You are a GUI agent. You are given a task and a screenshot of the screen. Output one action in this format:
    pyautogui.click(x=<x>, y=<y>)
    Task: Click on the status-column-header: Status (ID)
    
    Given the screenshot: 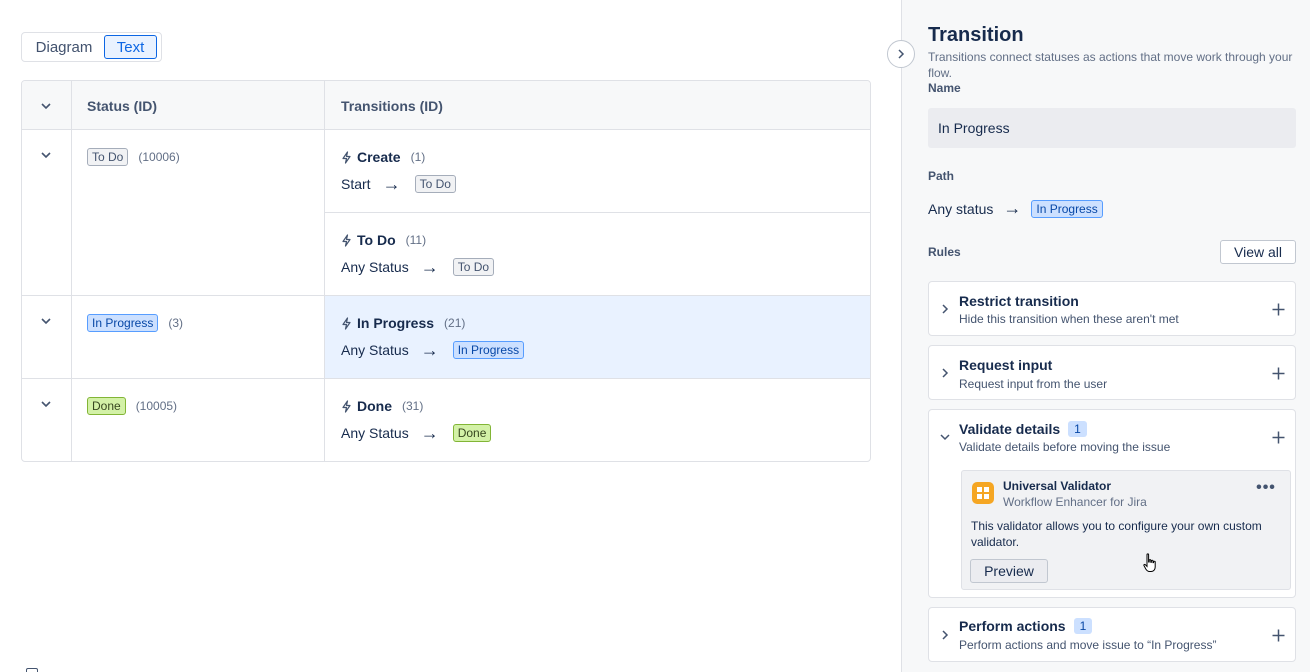 What is the action you would take?
    pyautogui.click(x=122, y=106)
    